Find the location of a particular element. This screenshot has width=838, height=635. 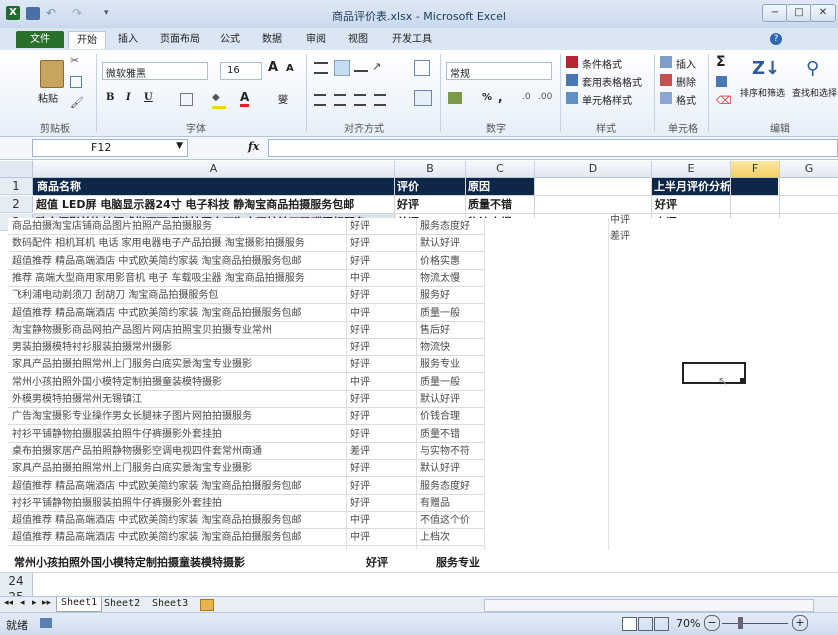

format-cells-icon is located at coordinates (666, 98).